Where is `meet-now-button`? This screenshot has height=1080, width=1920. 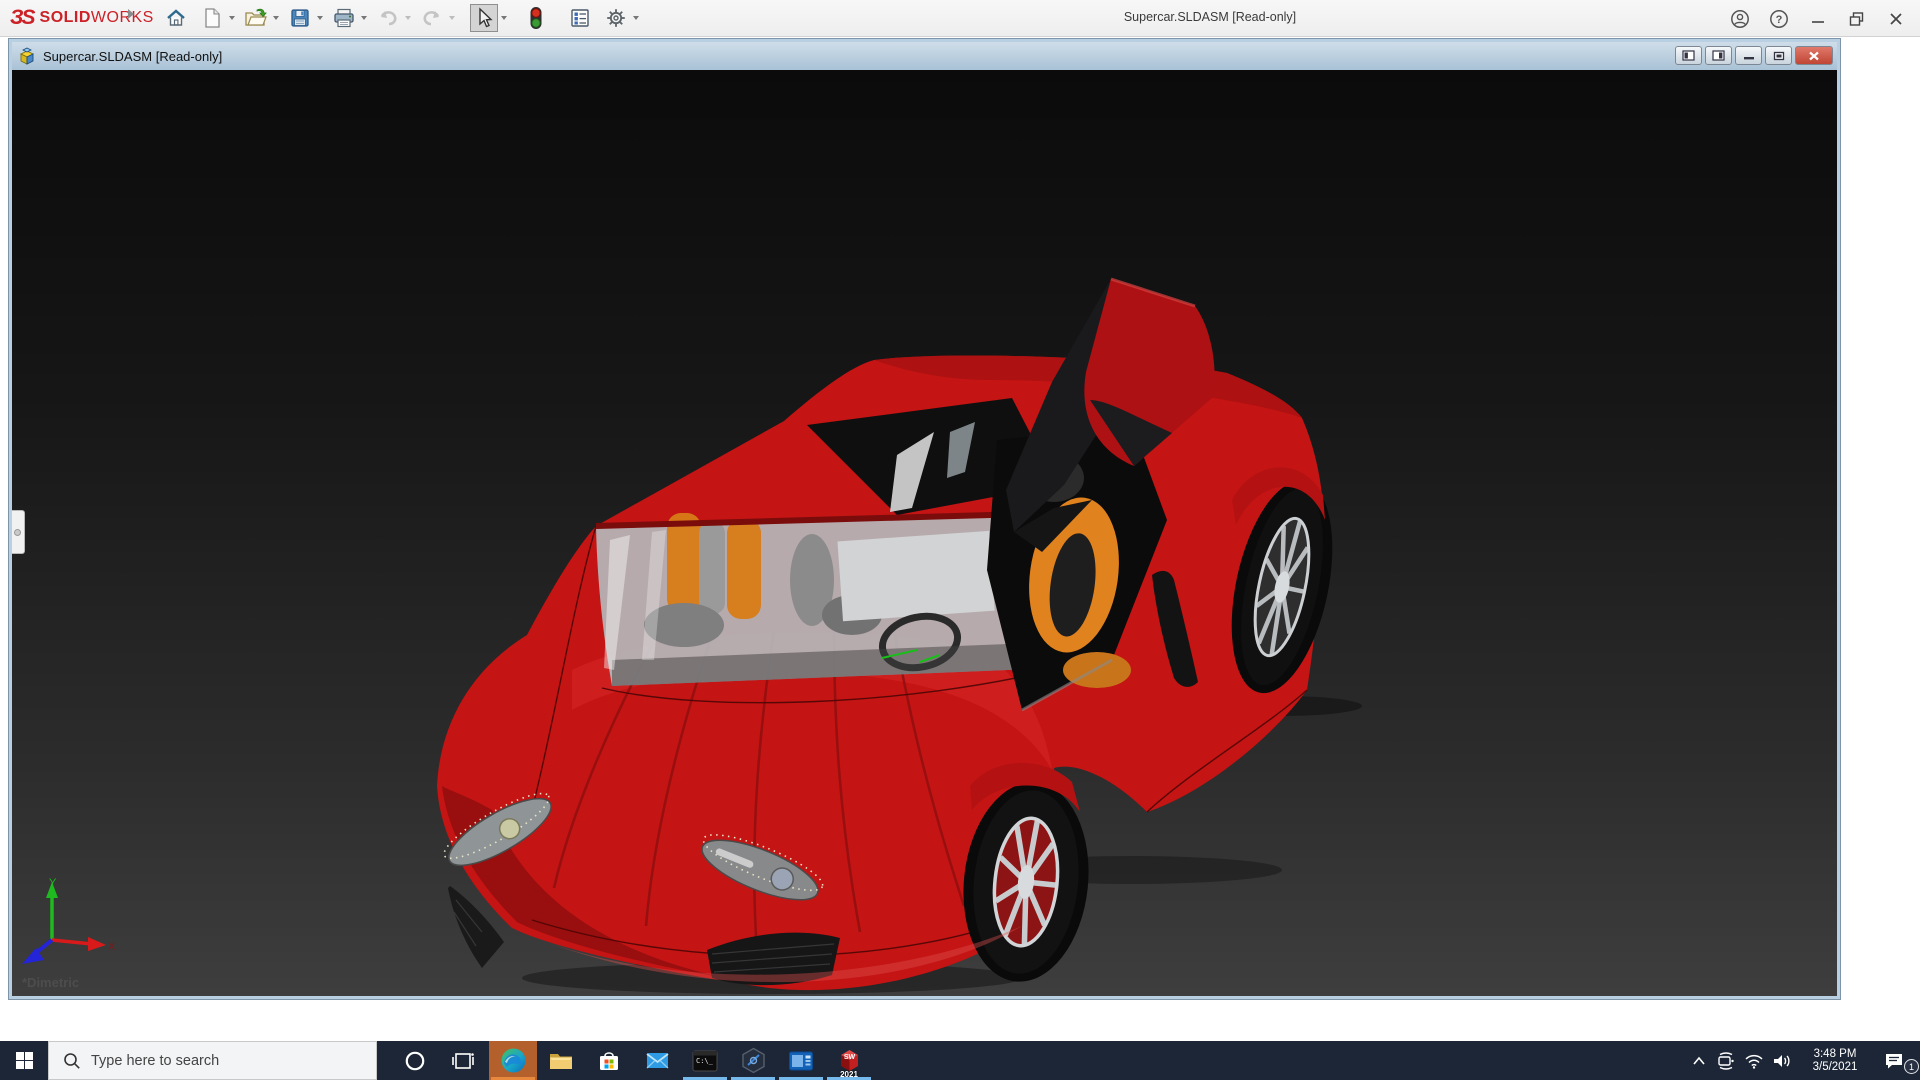 meet-now-button is located at coordinates (1726, 1060).